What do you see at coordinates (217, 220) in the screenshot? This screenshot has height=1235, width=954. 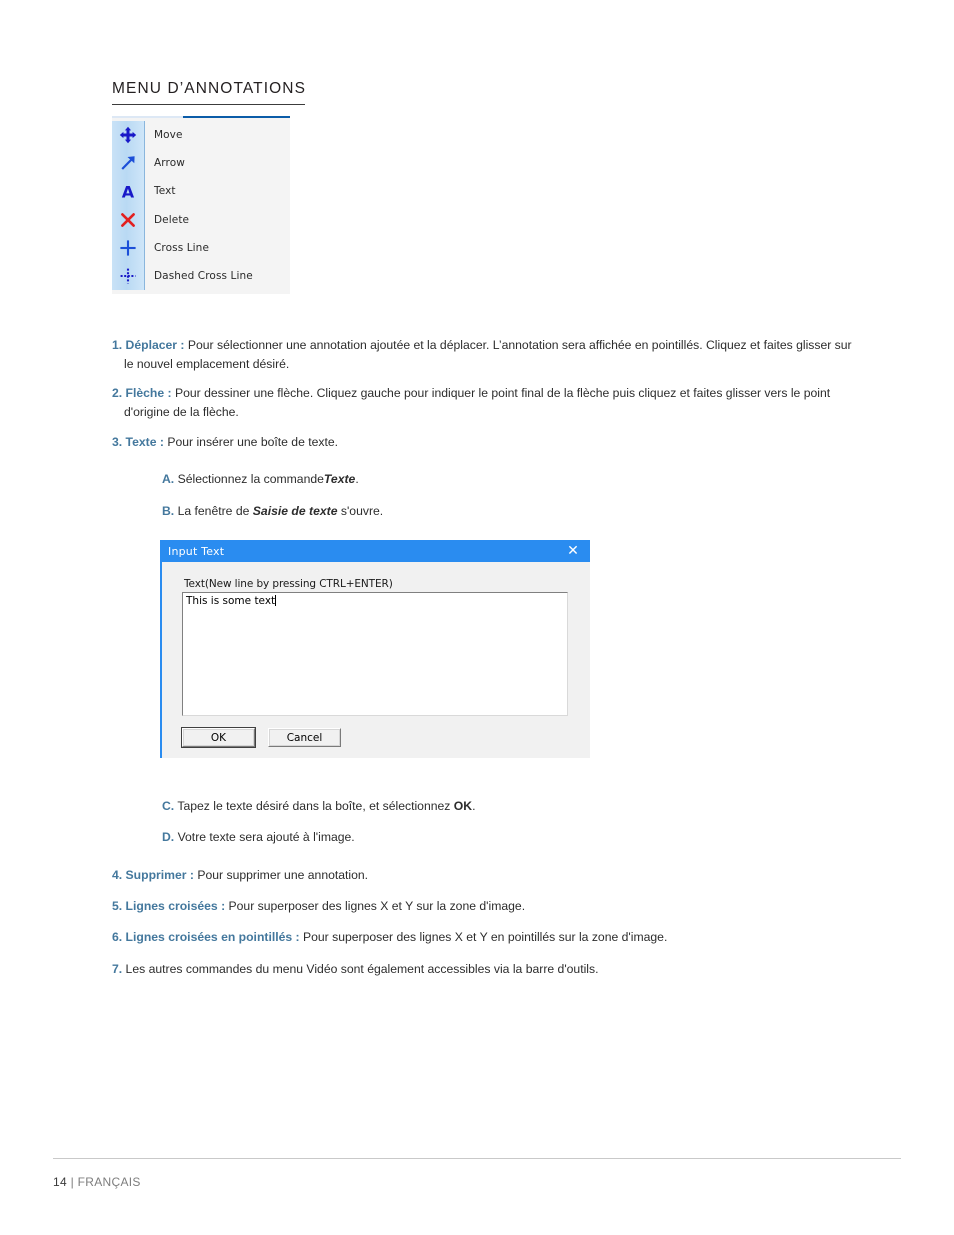 I see `menu-item-delete: Delete` at bounding box center [217, 220].